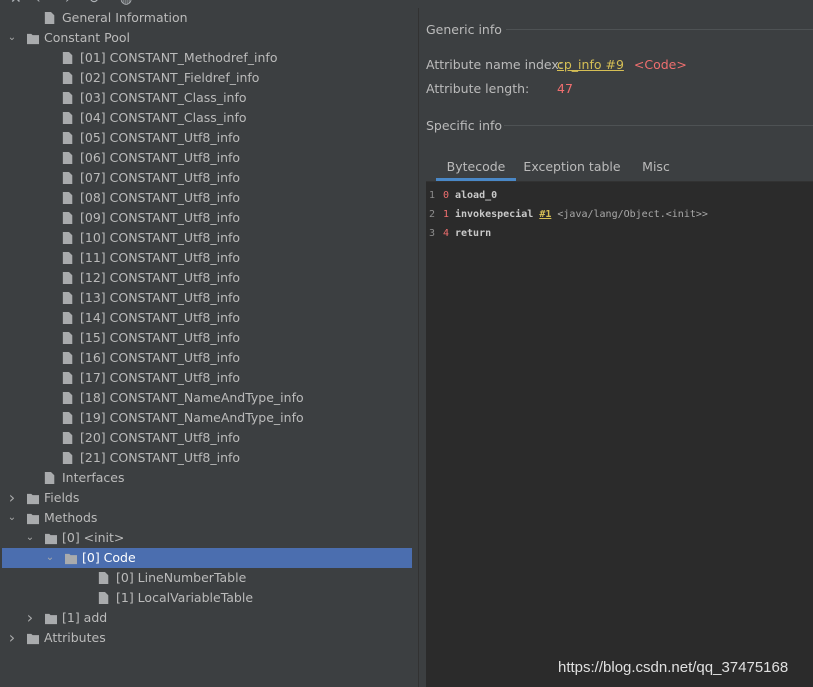 This screenshot has width=813, height=687. Describe the element at coordinates (160, 197) in the screenshot. I see `tree-node-label: [08] CONSTANT_Utf8_info` at that location.